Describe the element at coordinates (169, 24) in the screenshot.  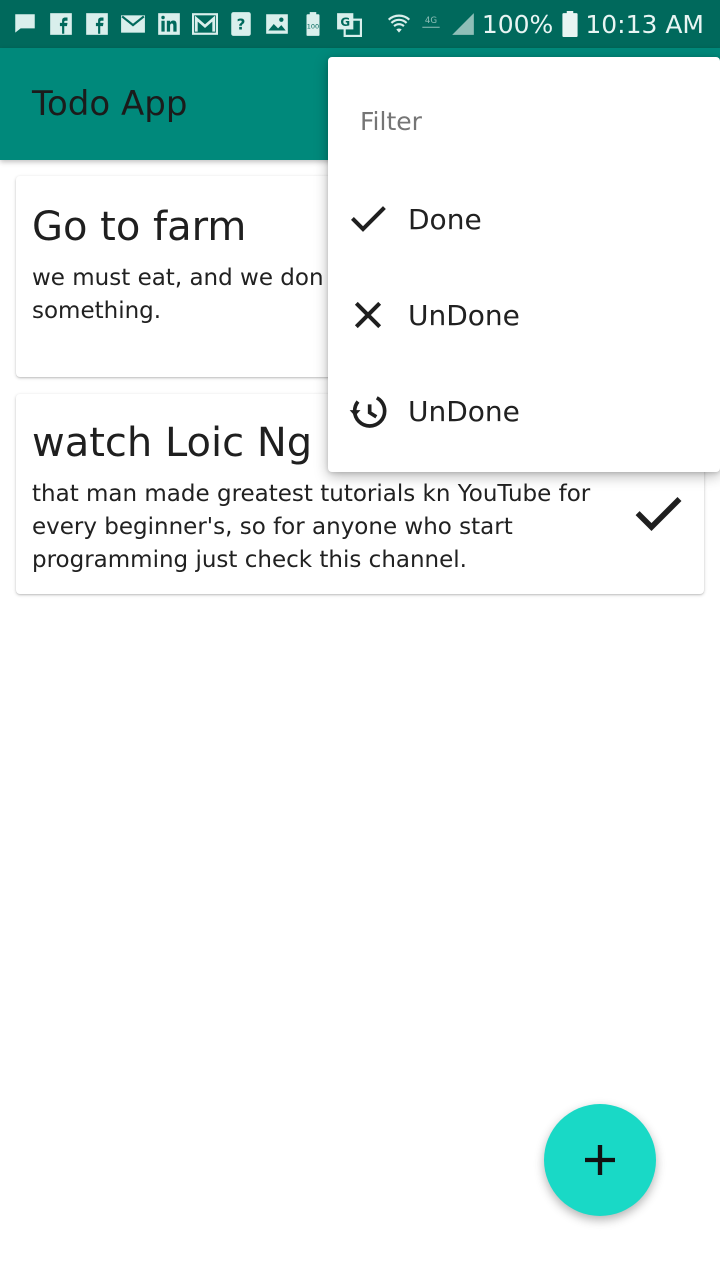
I see `linkedin-icon` at that location.